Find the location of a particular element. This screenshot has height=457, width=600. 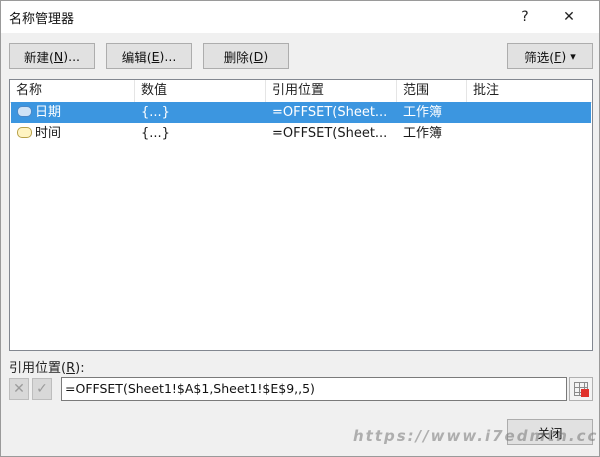

column-header-name: 名称 is located at coordinates (72, 91).